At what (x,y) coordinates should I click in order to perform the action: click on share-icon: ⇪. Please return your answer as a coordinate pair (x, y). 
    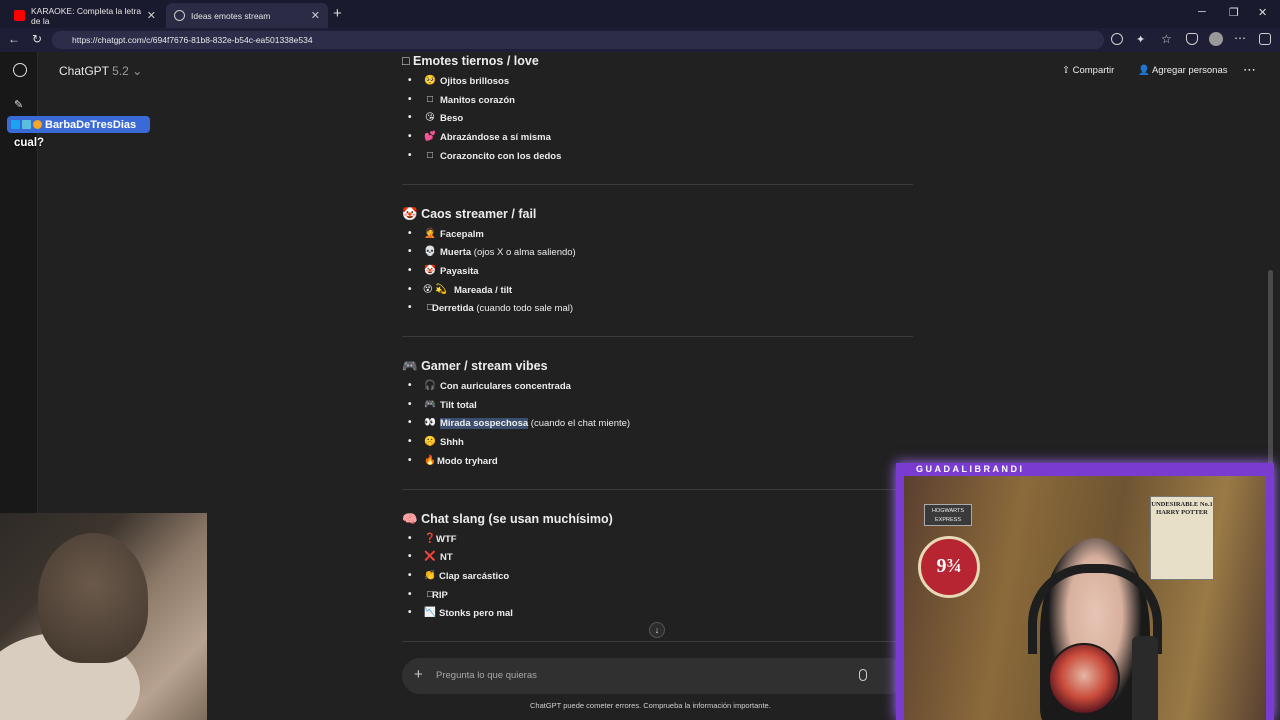
    Looking at the image, I should click on (1066, 70).